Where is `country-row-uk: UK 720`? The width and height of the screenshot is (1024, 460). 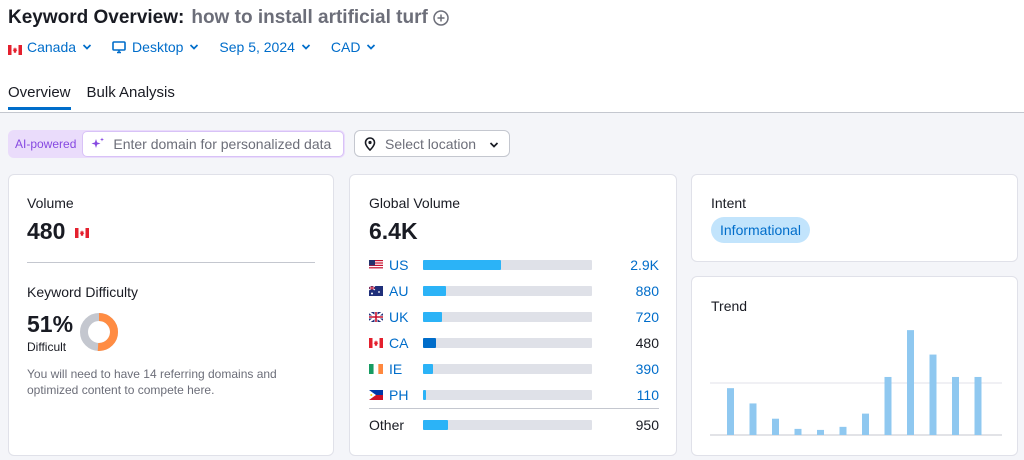
country-row-uk: UK 720 is located at coordinates (514, 317).